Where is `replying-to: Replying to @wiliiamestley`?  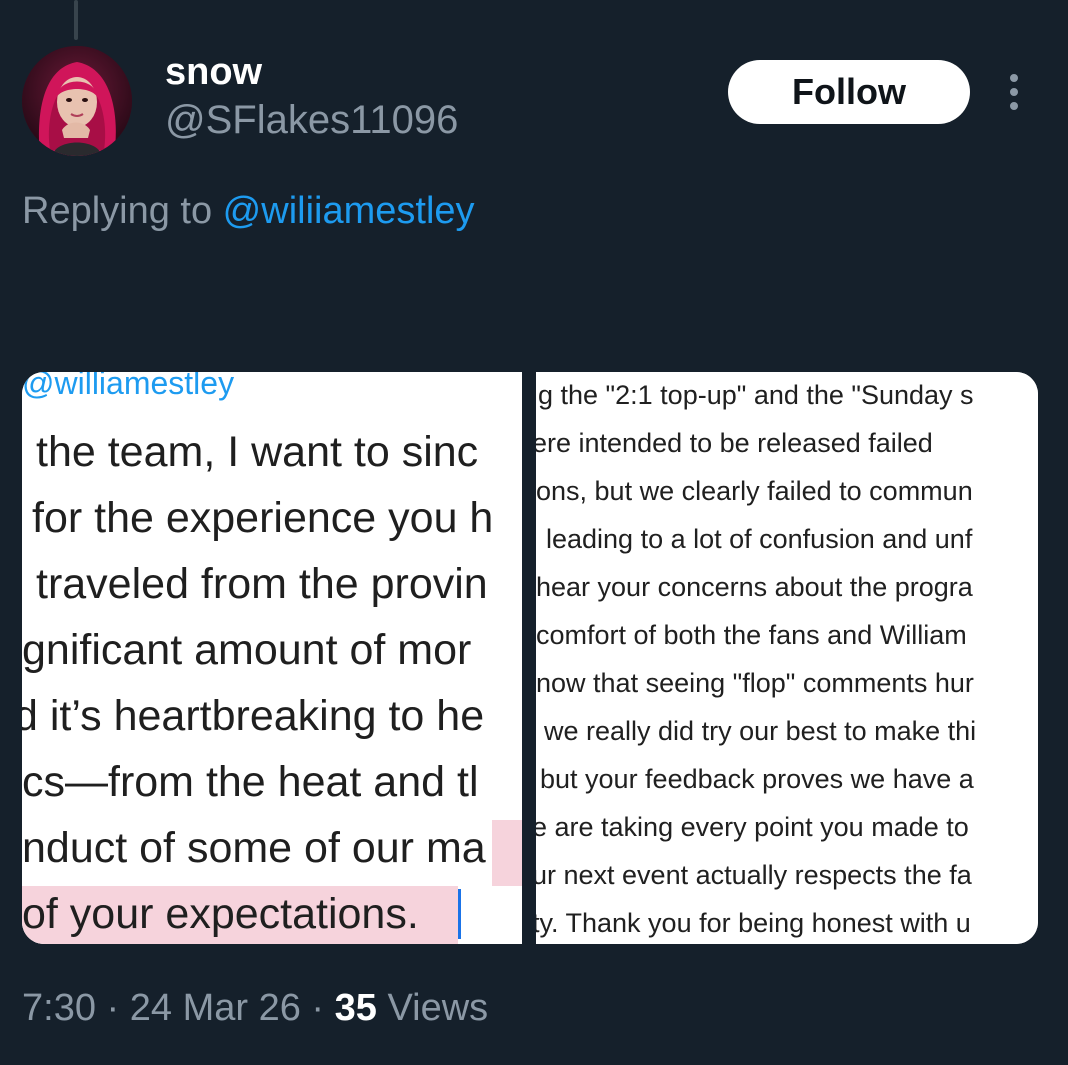 replying-to: Replying to @wiliiamestley is located at coordinates (248, 211).